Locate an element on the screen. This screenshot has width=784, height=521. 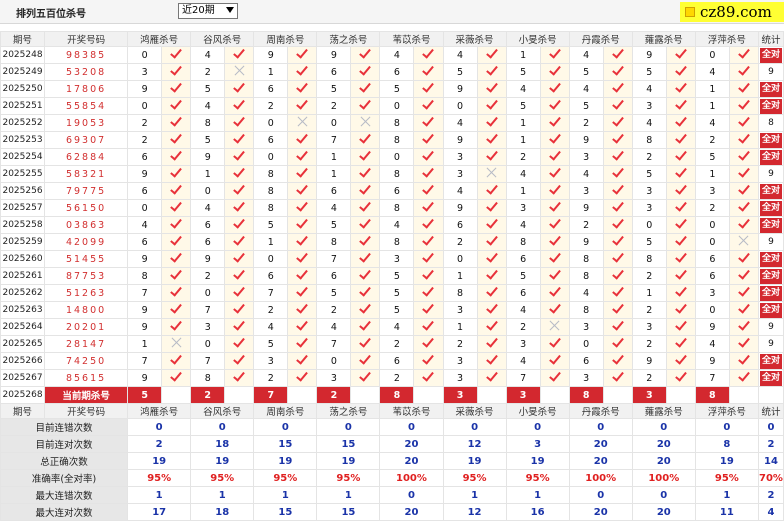
issue-number: 2025266 is located at coordinates (23, 361).